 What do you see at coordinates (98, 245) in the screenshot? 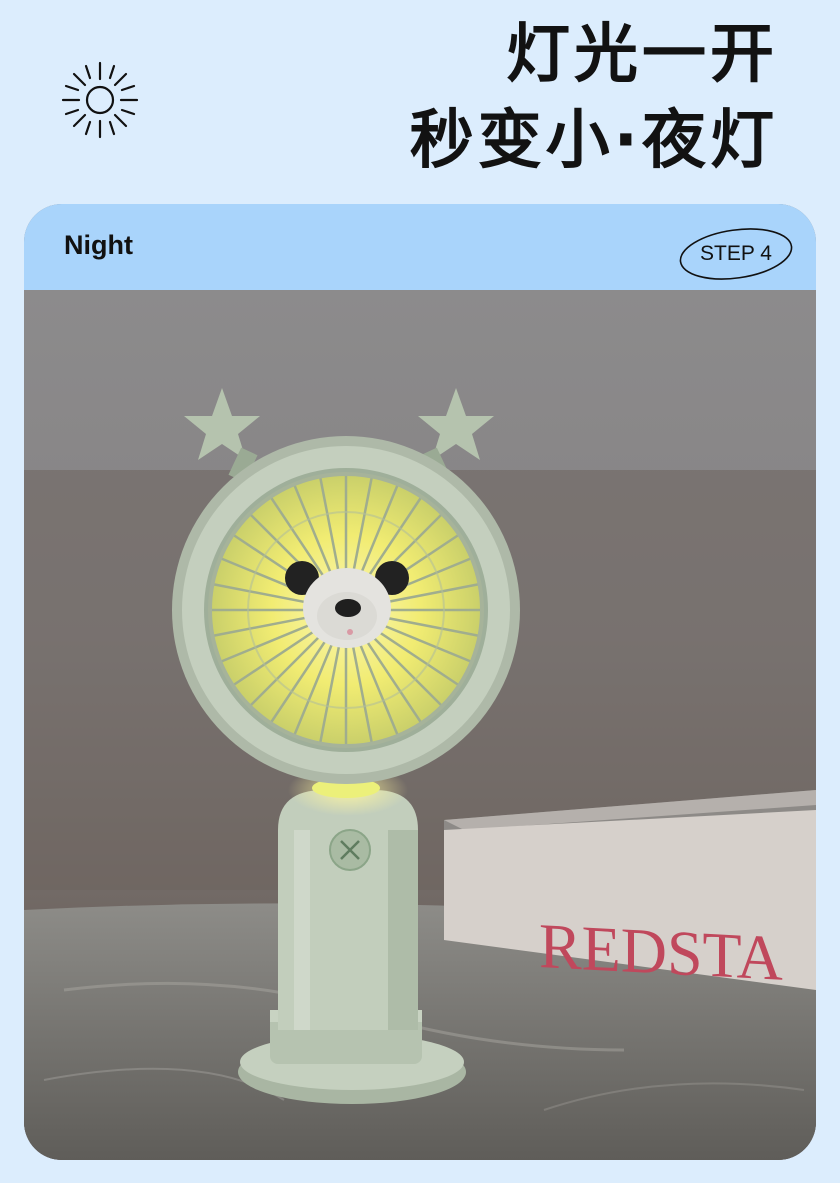
I see `card-title: Night` at bounding box center [98, 245].